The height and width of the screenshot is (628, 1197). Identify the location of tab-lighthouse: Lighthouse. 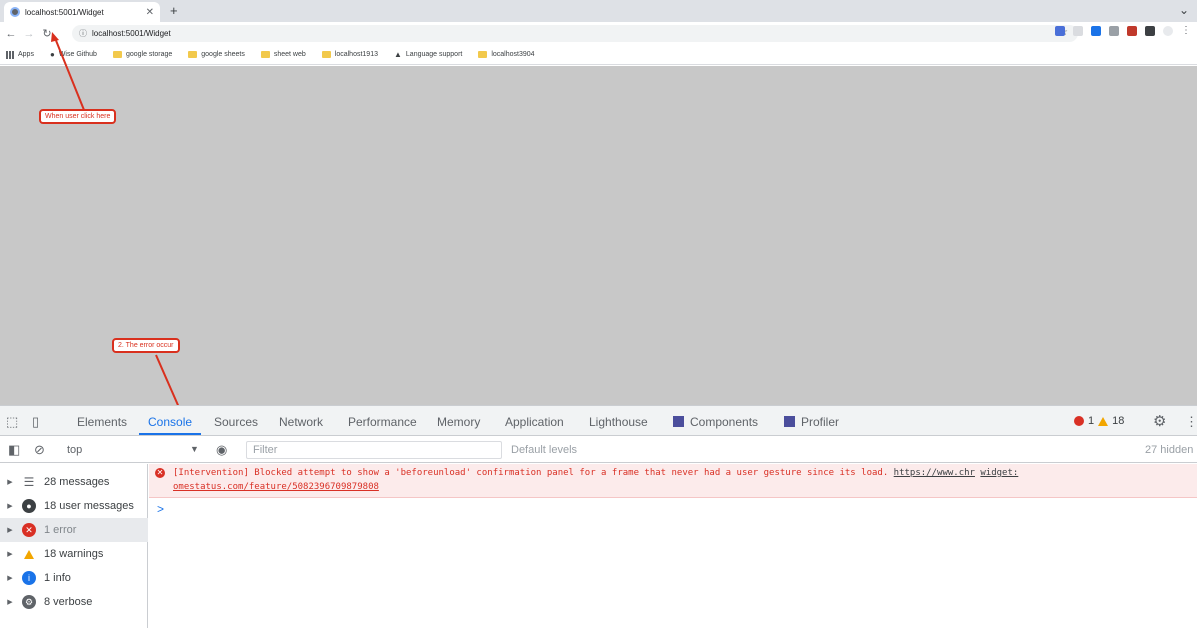
(618, 422).